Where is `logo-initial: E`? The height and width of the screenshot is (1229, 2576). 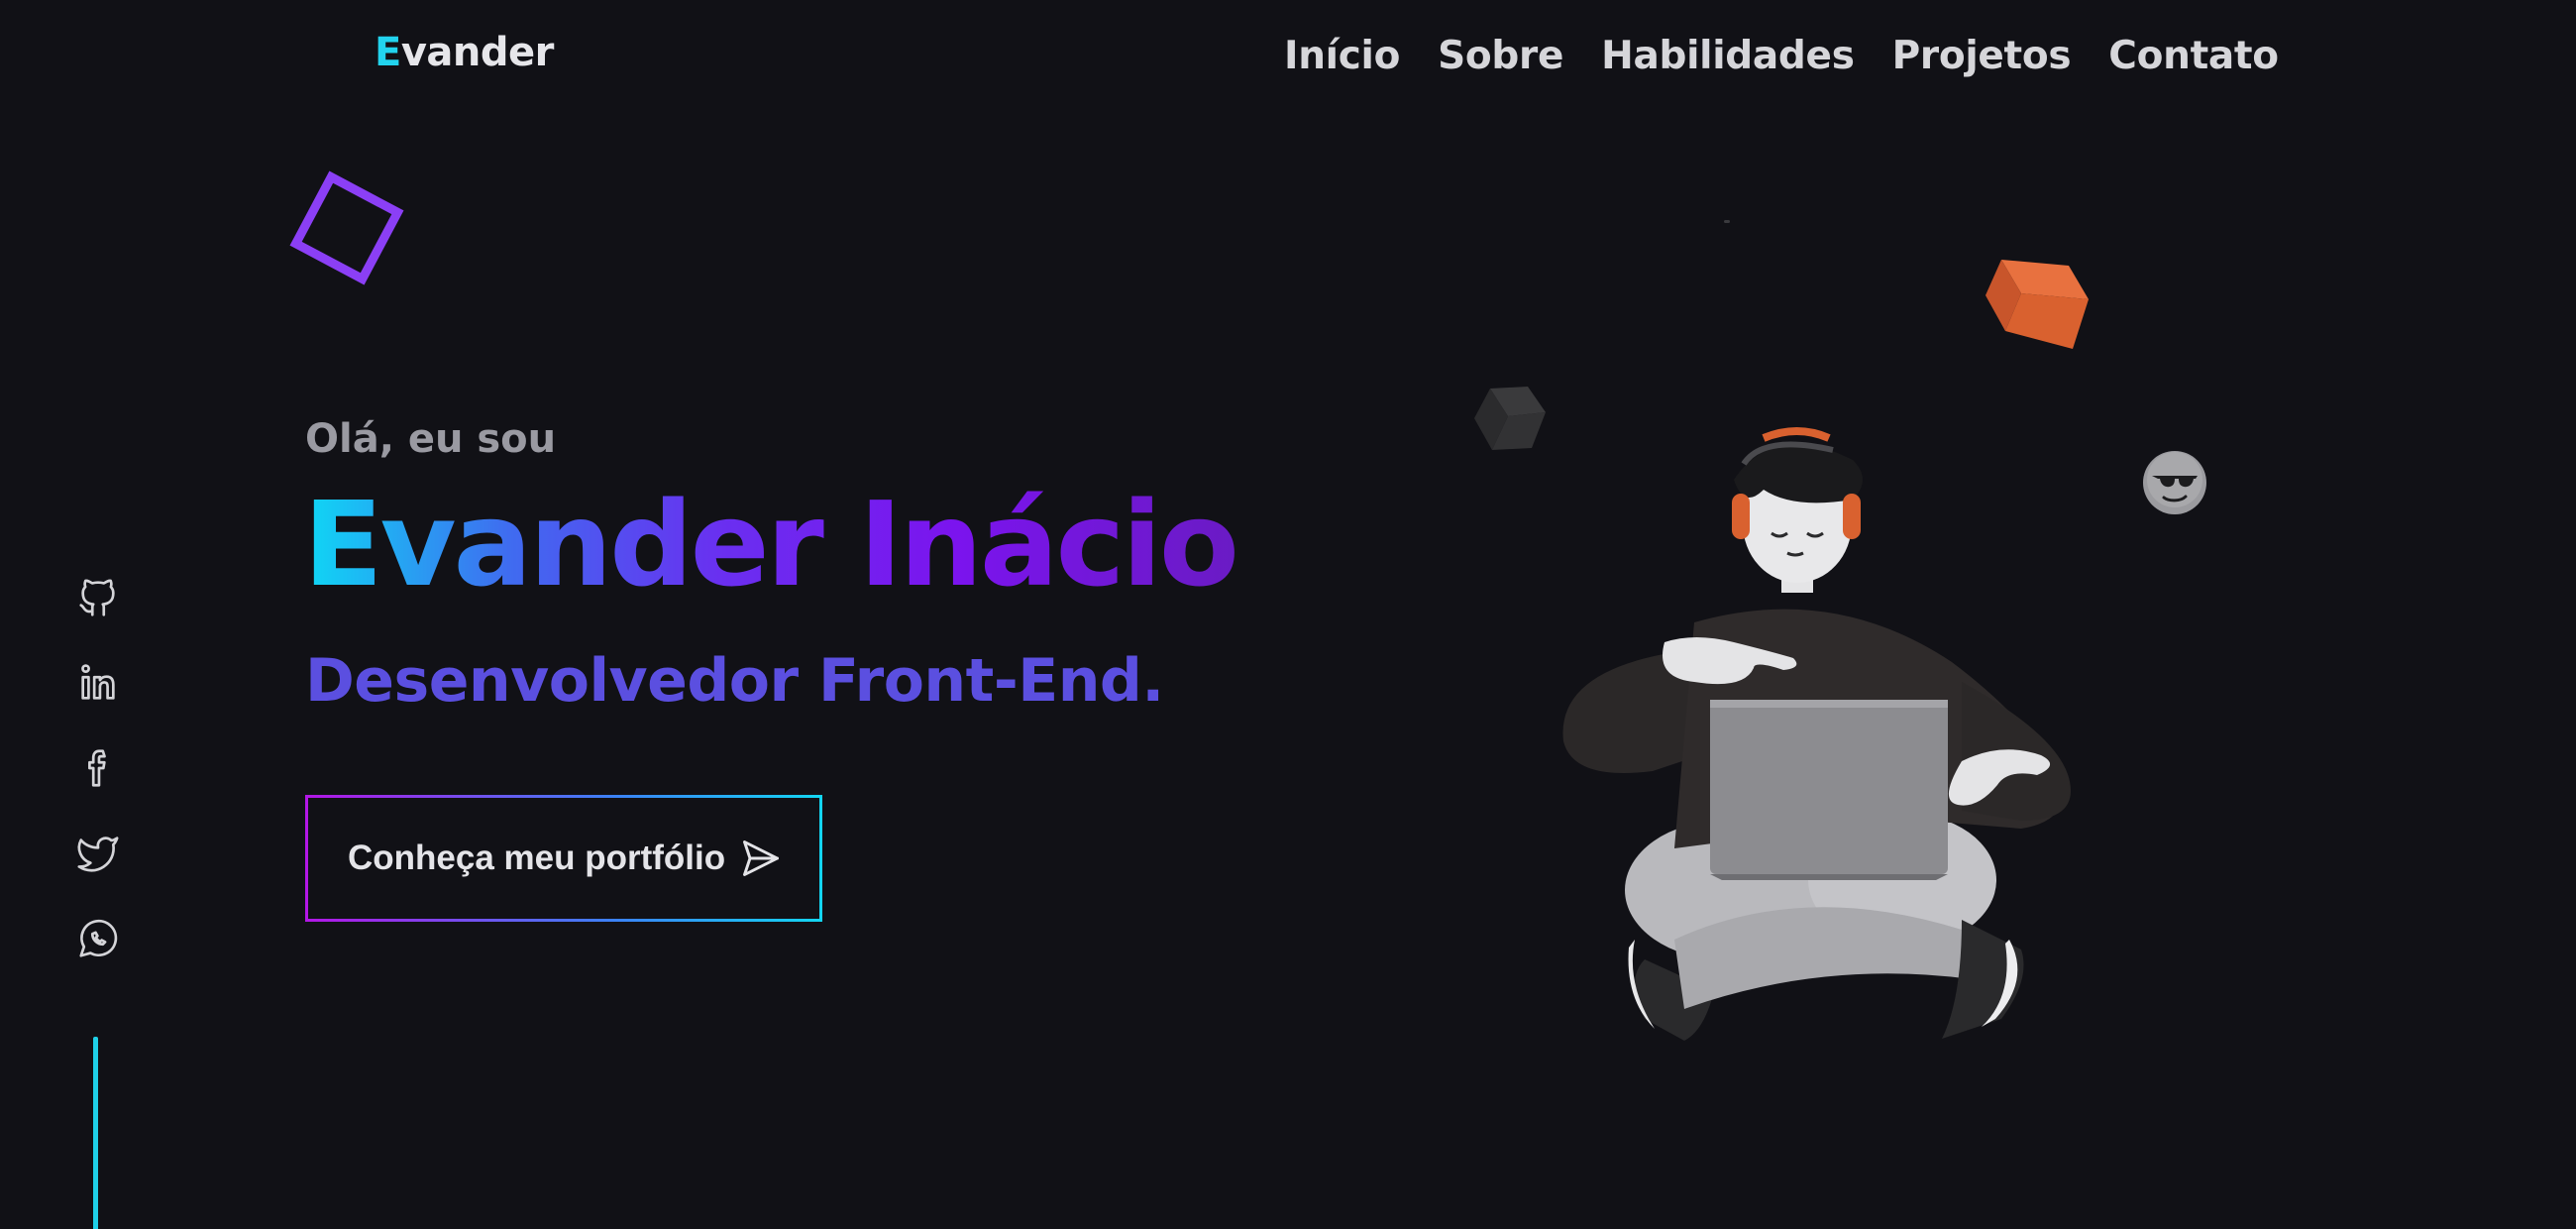 logo-initial: E is located at coordinates (388, 52).